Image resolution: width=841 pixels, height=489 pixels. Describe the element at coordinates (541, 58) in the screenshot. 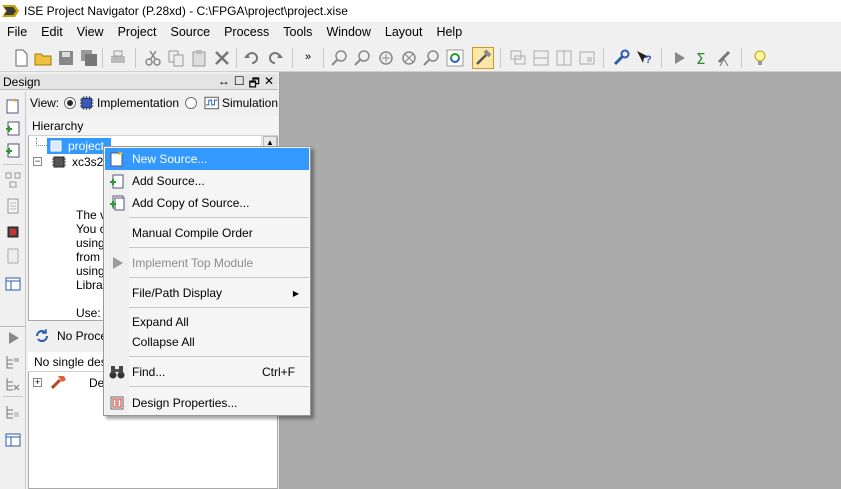

I see `tile-horizontal-icon` at that location.